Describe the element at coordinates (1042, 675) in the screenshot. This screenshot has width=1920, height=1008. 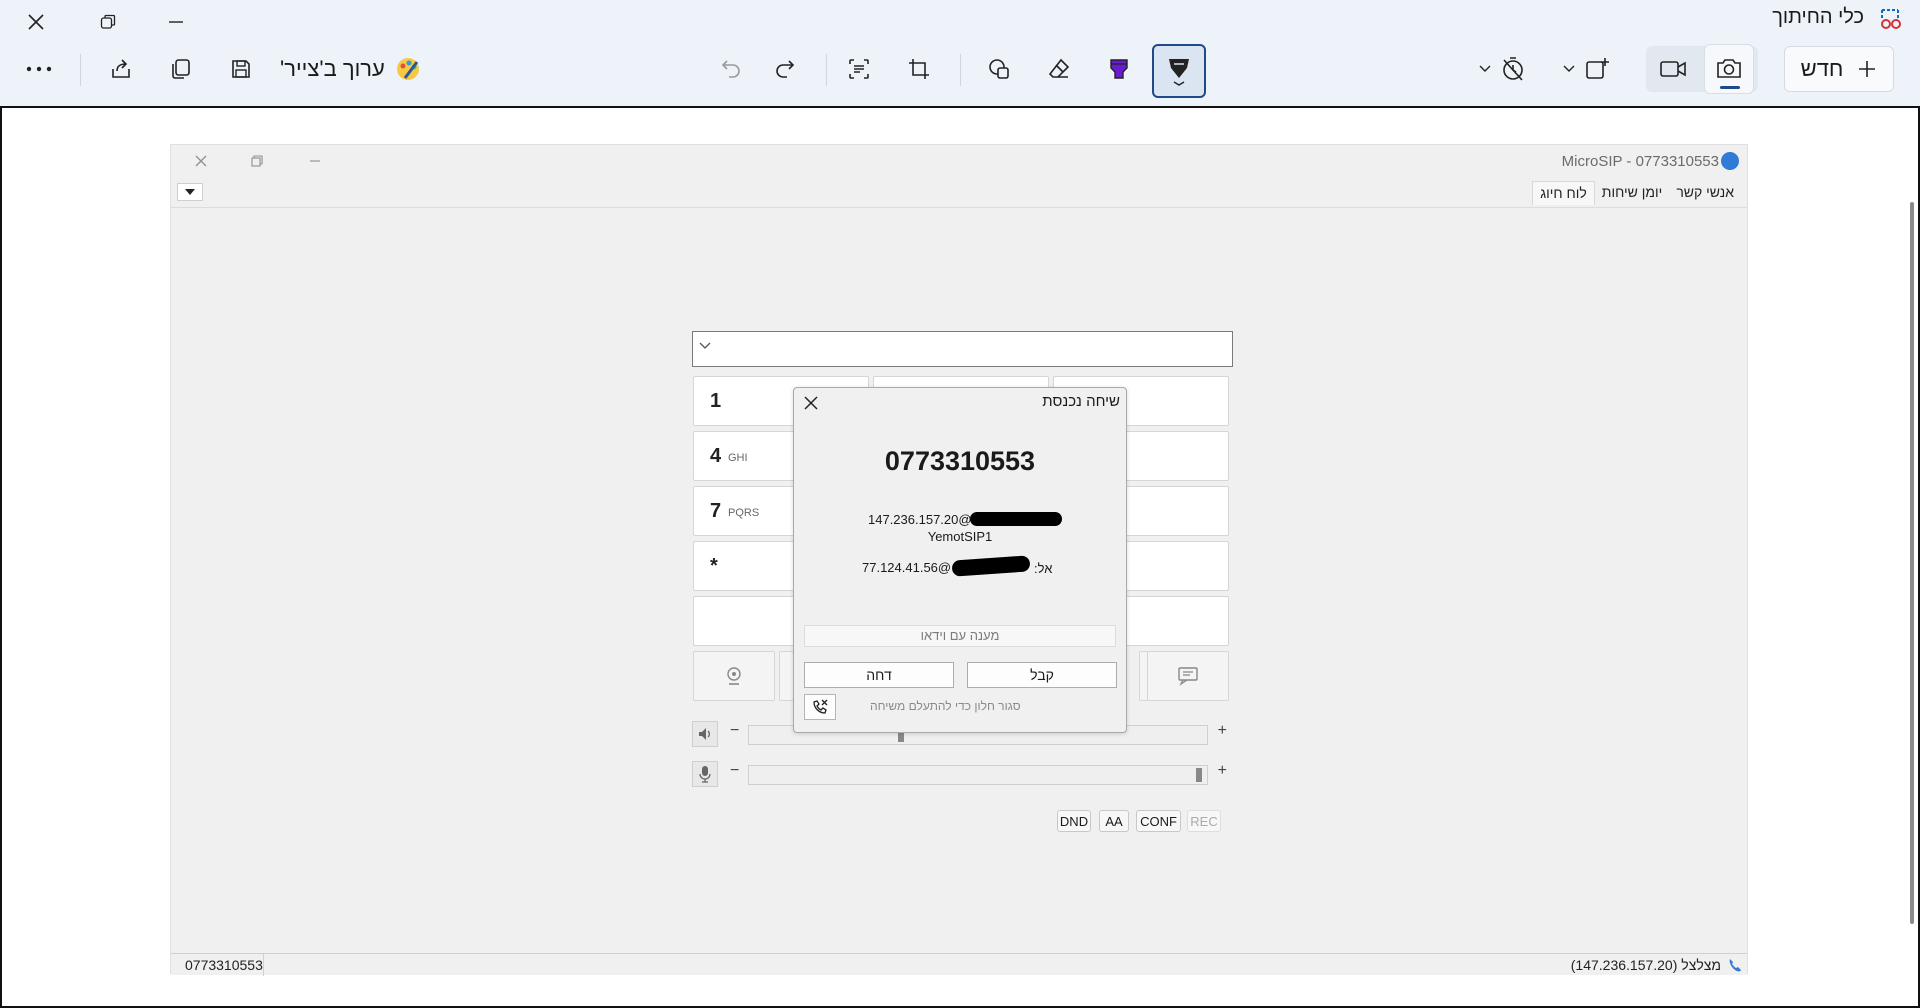
I see `accept-call-button: קבל` at that location.